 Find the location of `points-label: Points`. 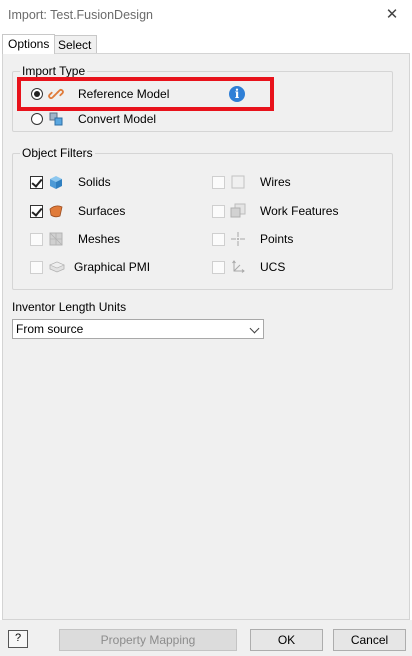

points-label: Points is located at coordinates (277, 239).